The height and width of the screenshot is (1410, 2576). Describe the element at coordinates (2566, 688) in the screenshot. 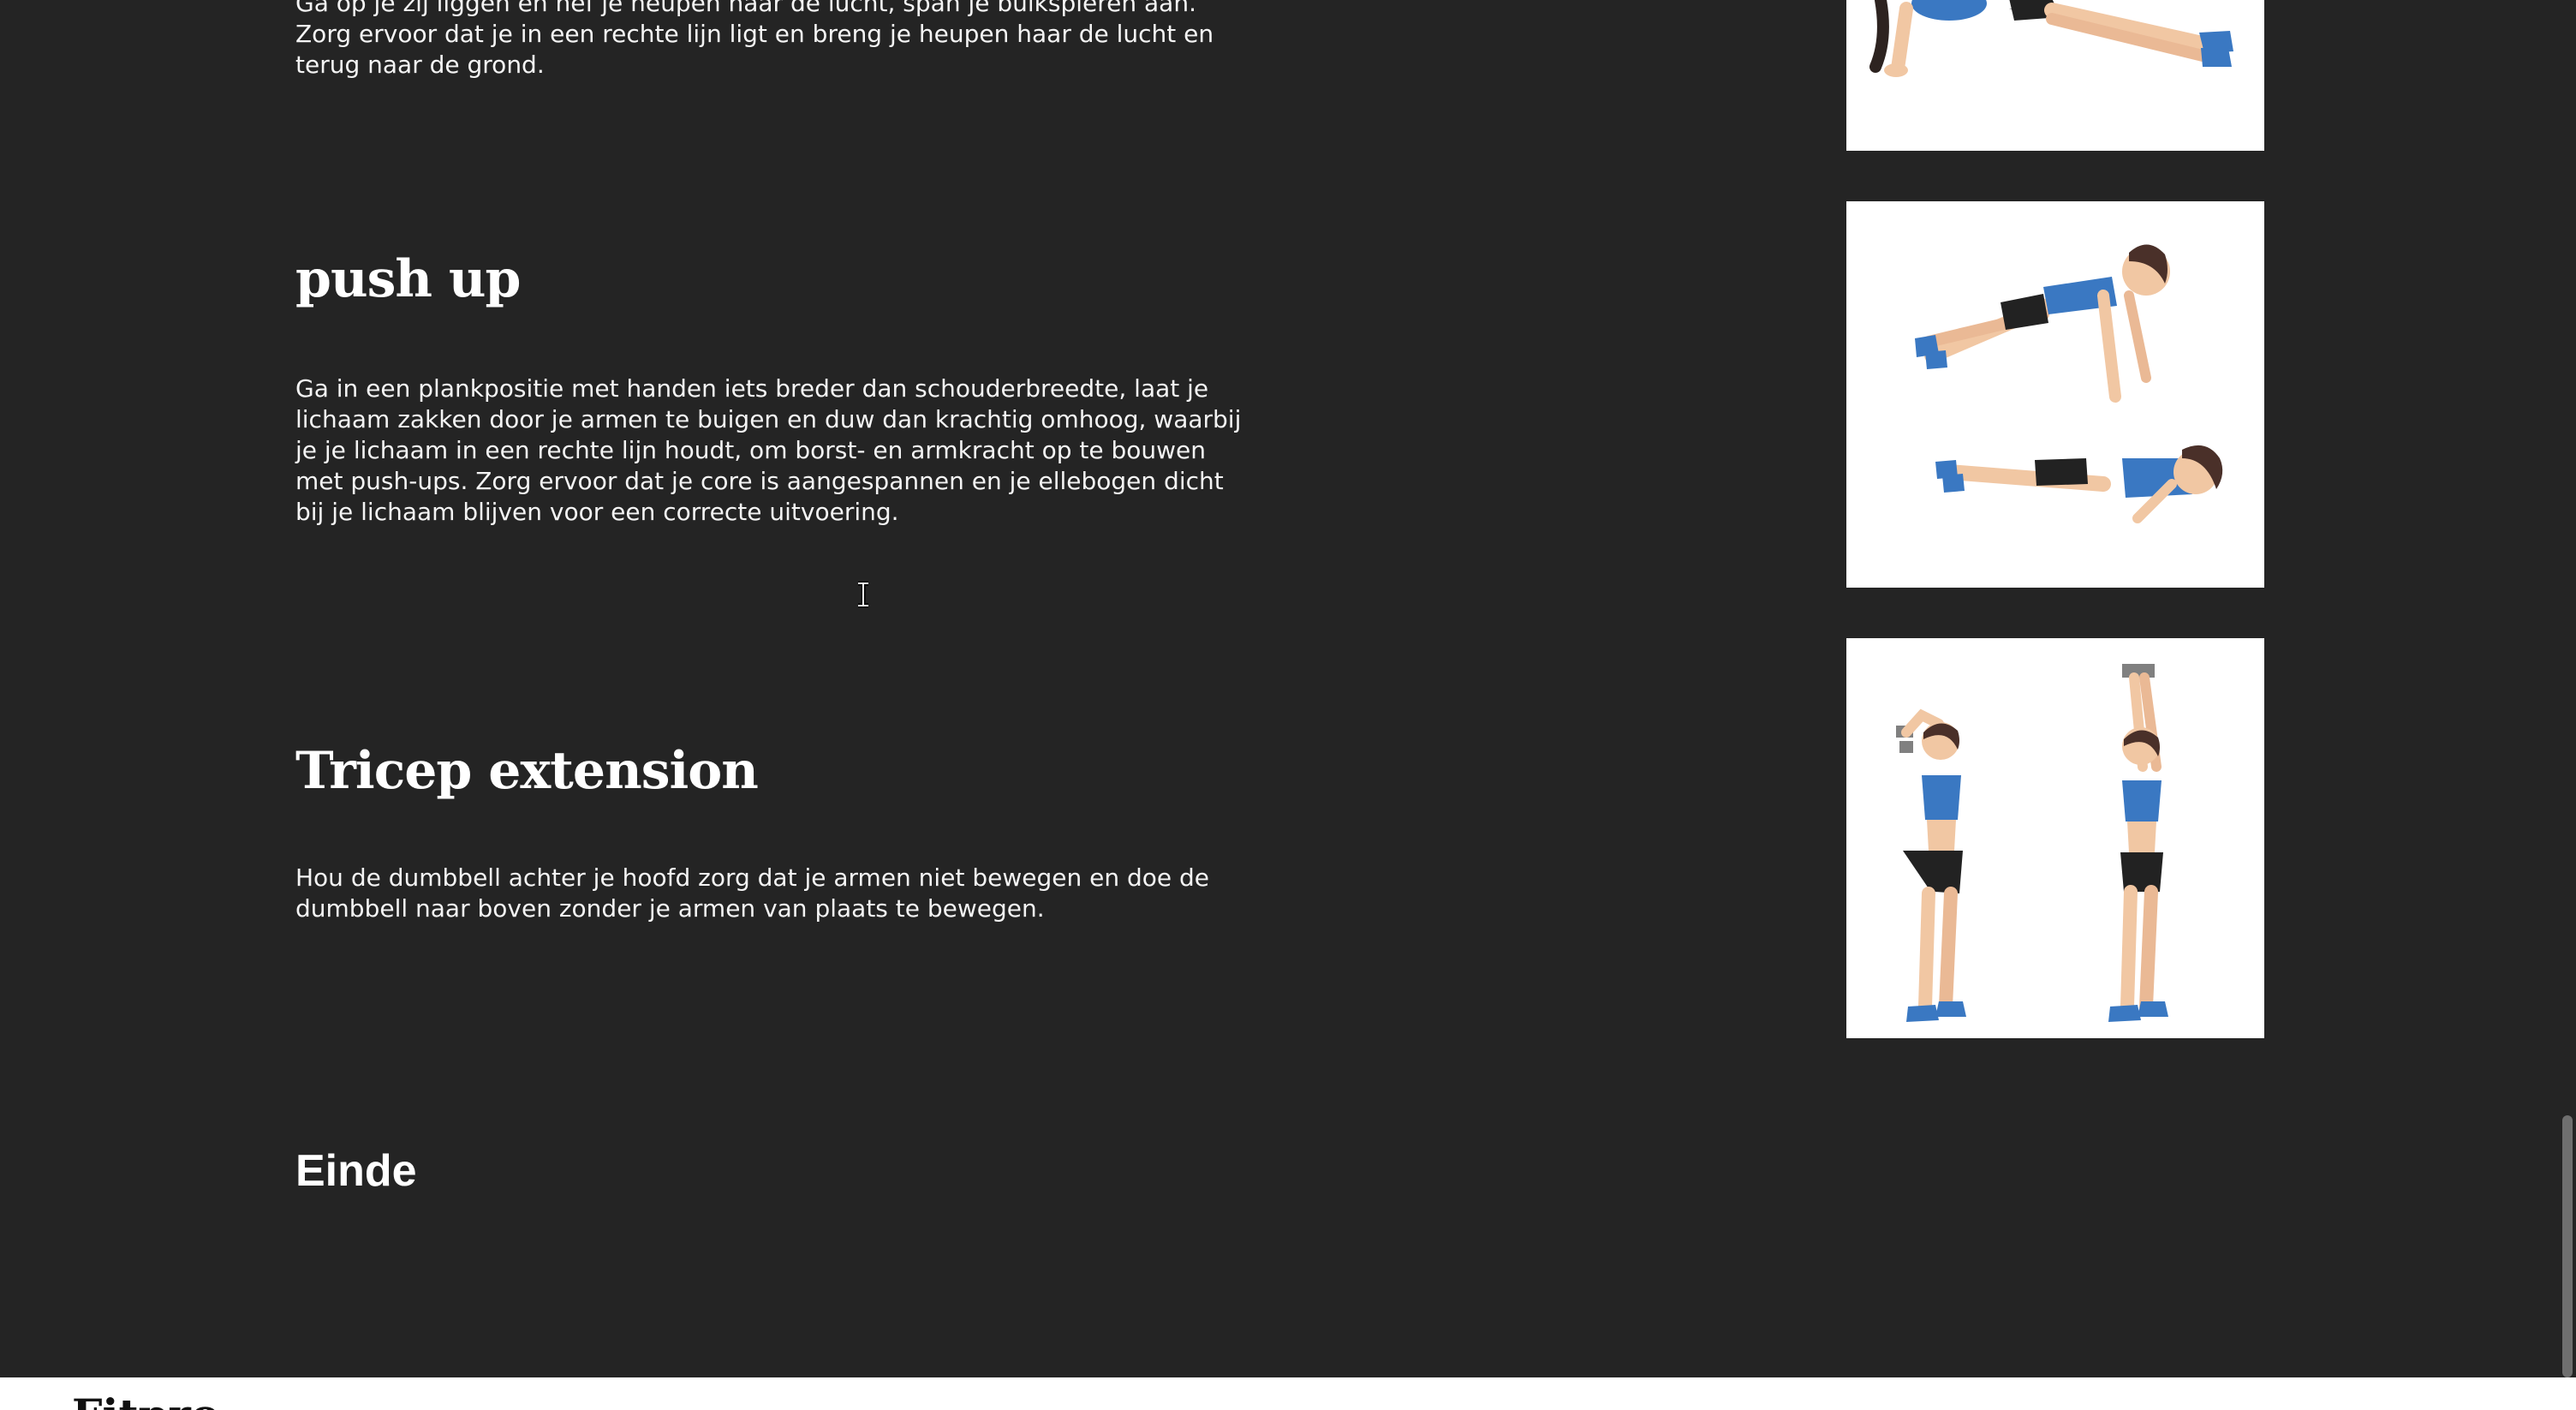

I see `vertical-scrollbar` at that location.